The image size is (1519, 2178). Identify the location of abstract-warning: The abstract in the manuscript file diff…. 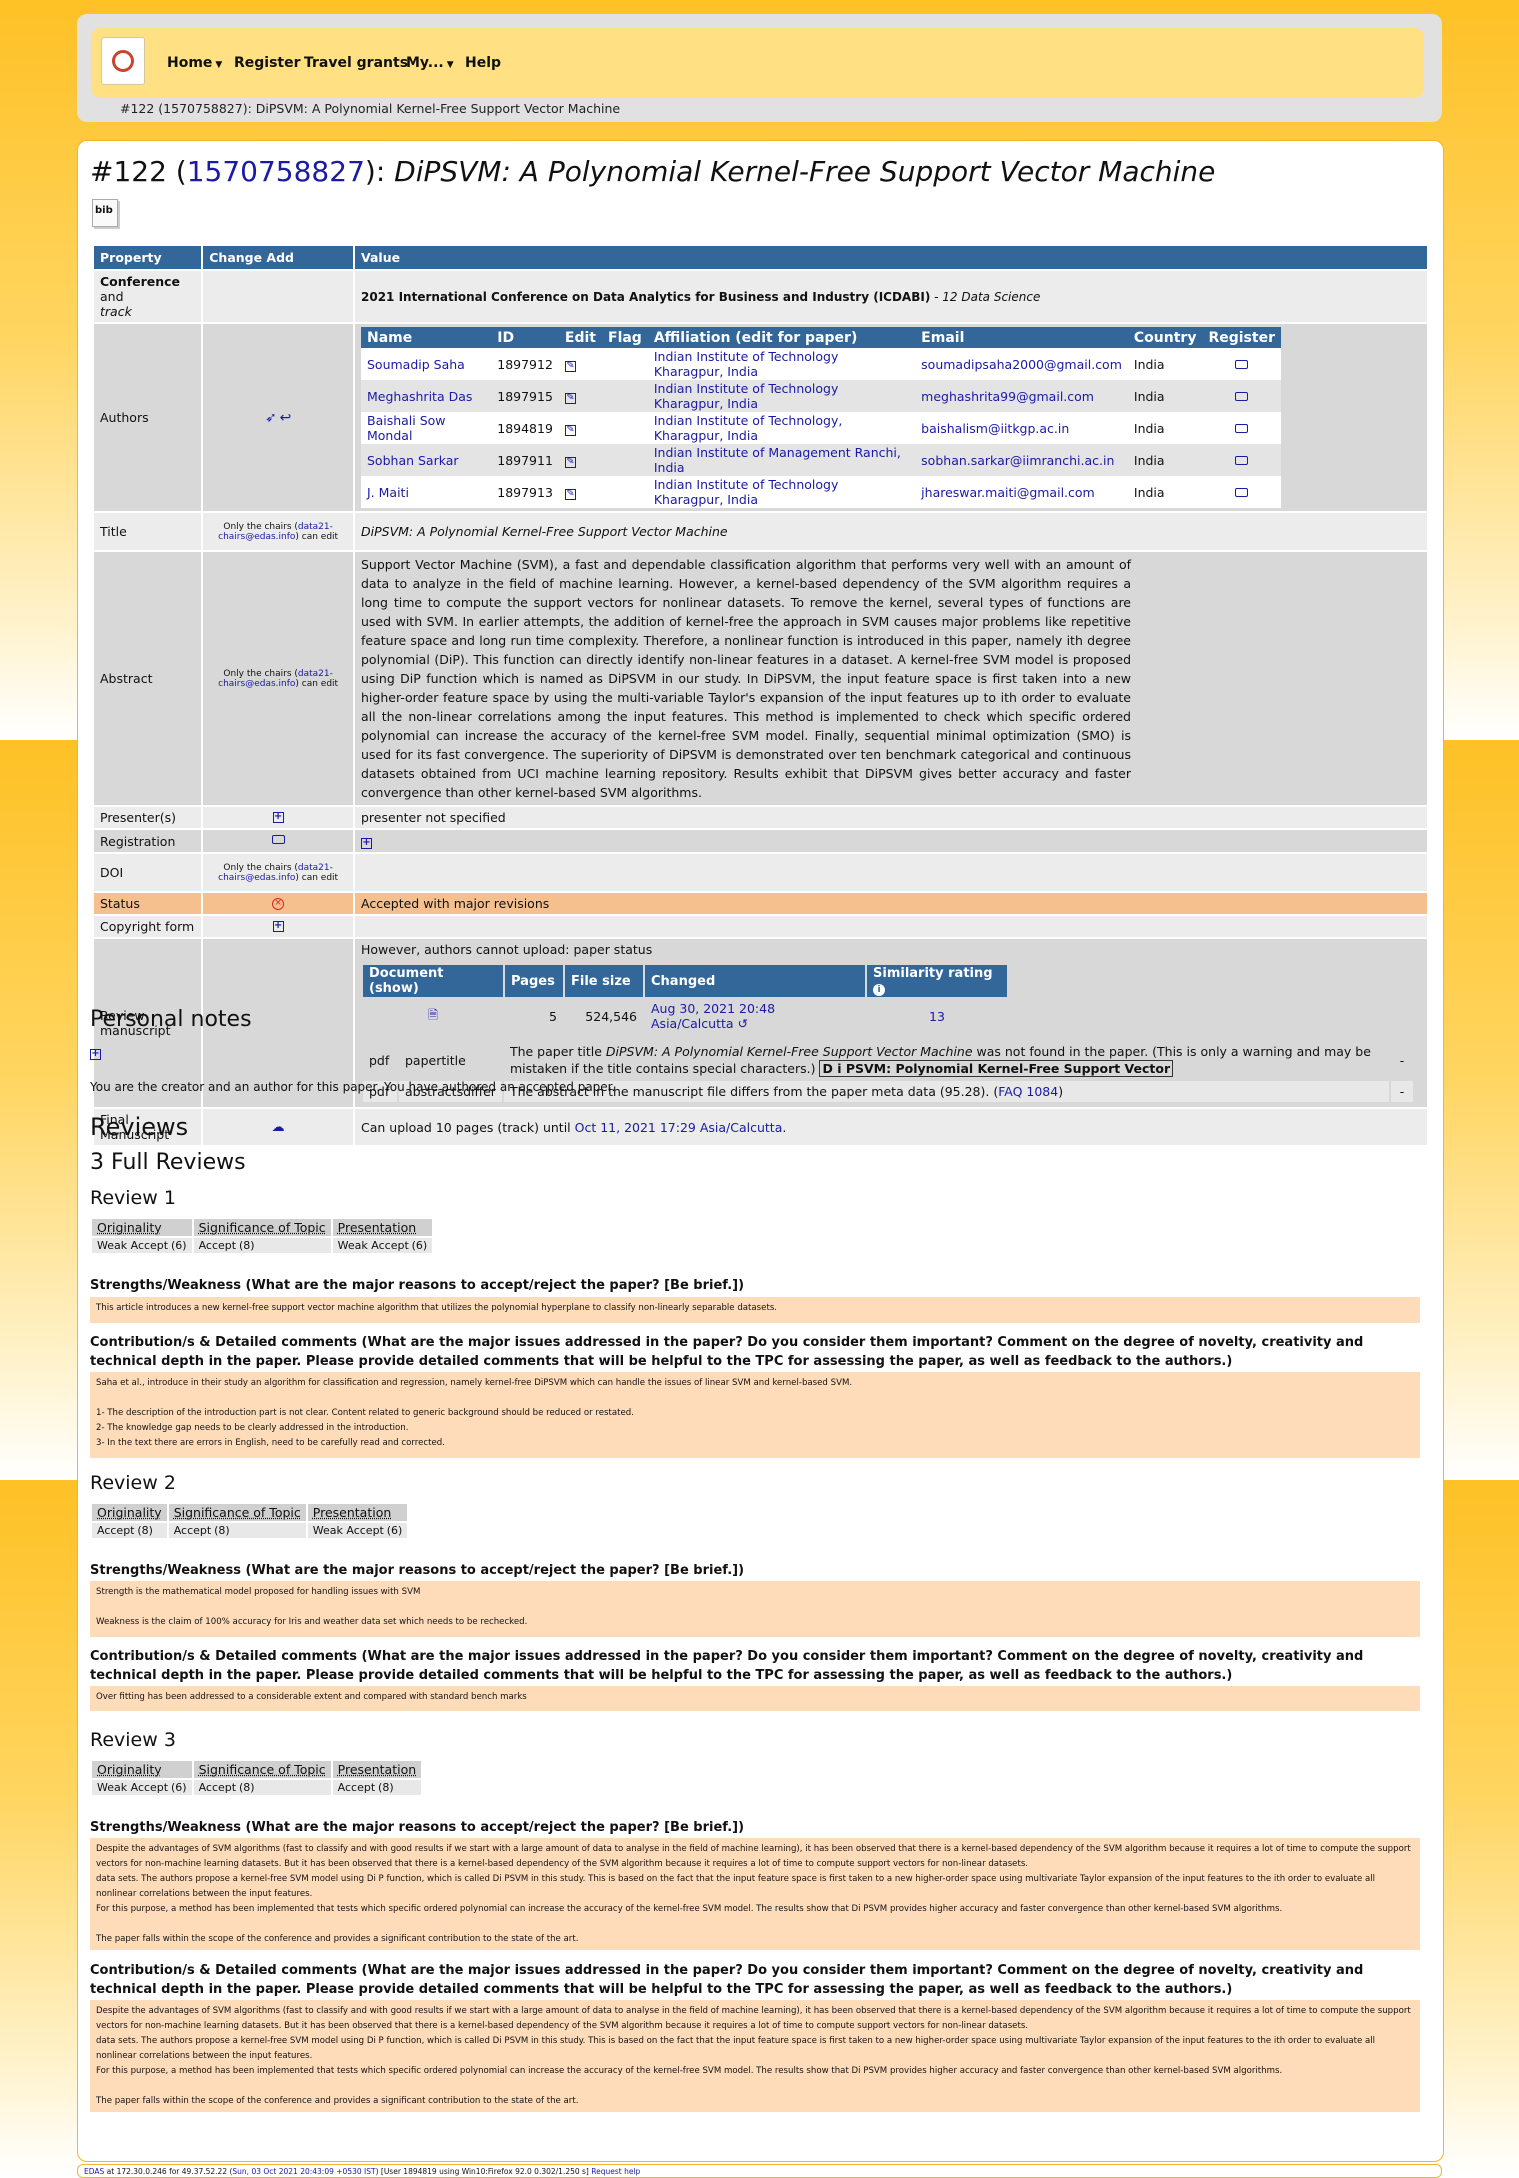
(946, 1091).